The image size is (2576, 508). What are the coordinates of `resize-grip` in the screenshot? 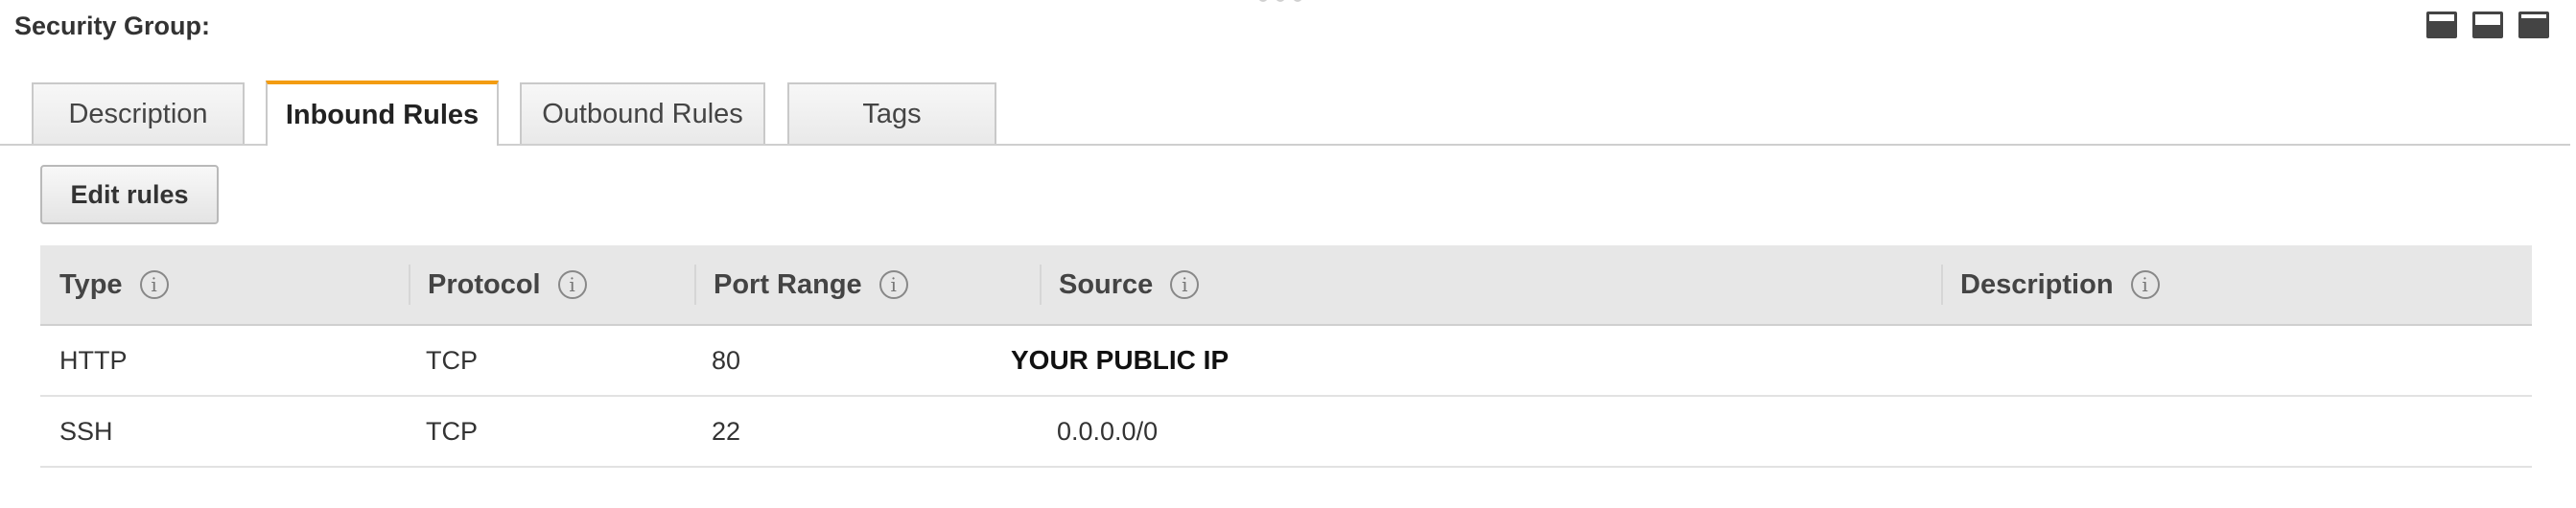 It's located at (1280, 1).